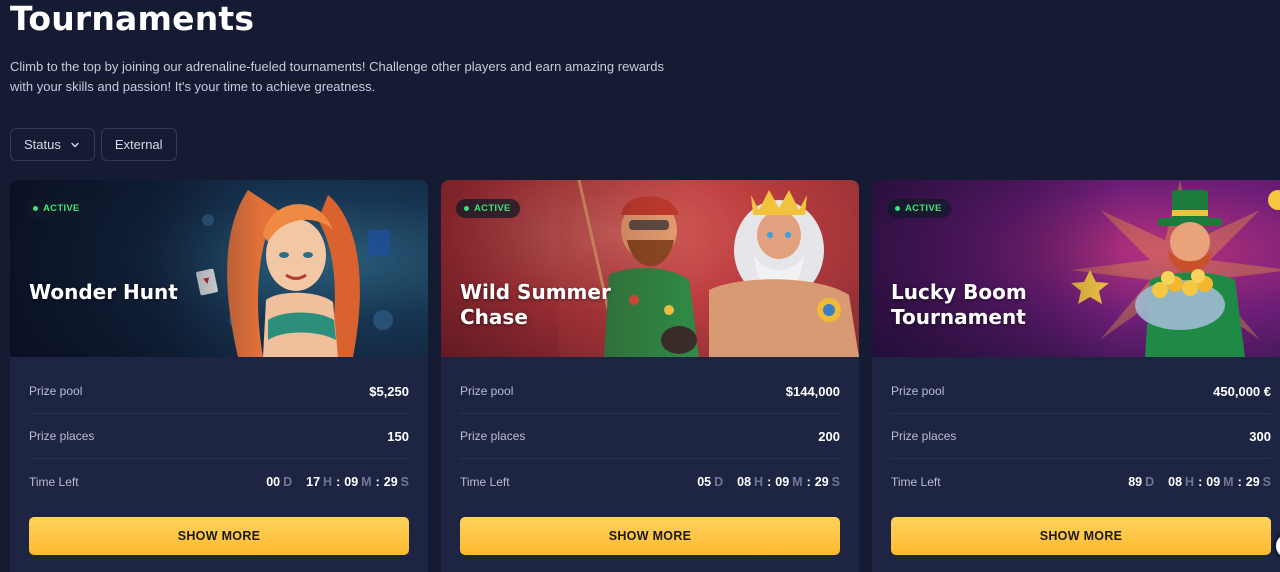 This screenshot has height=572, width=1280. I want to click on prize-places-row: Prize places 200, so click(650, 436).